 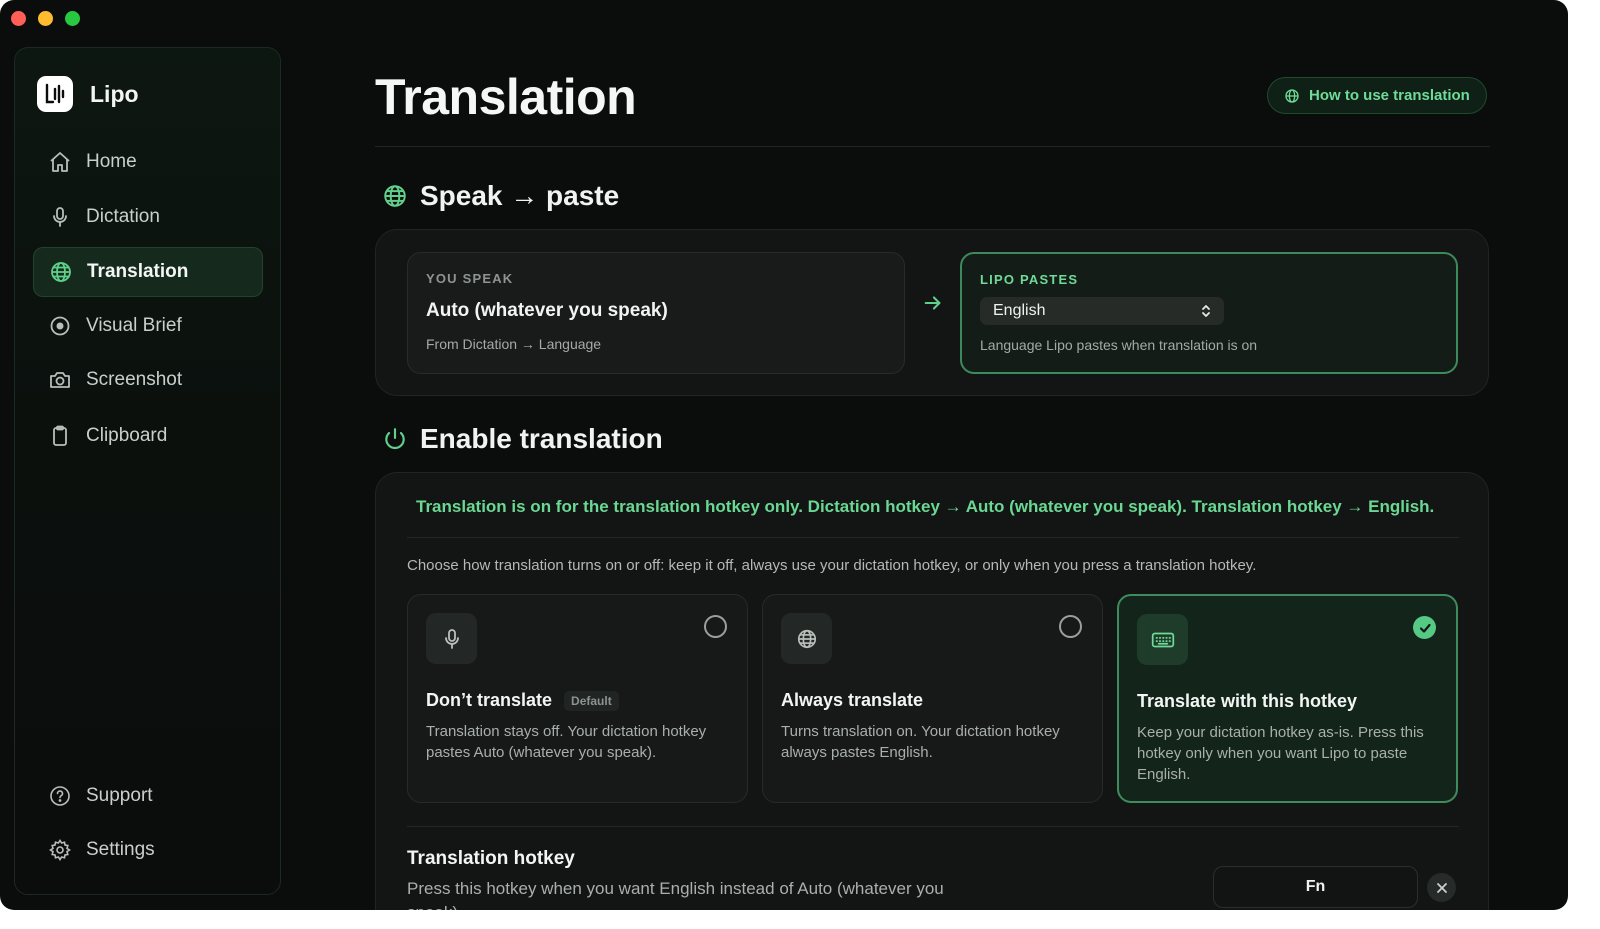 What do you see at coordinates (60, 162) in the screenshot?
I see `home-icon` at bounding box center [60, 162].